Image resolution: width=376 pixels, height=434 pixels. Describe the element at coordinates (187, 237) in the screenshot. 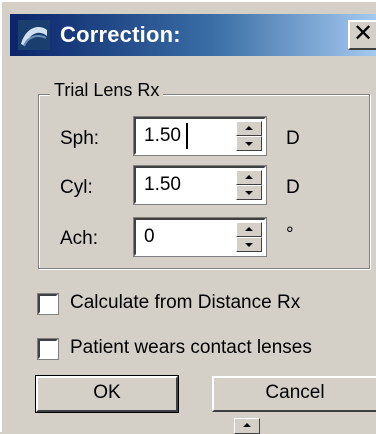

I see `ach-input` at that location.